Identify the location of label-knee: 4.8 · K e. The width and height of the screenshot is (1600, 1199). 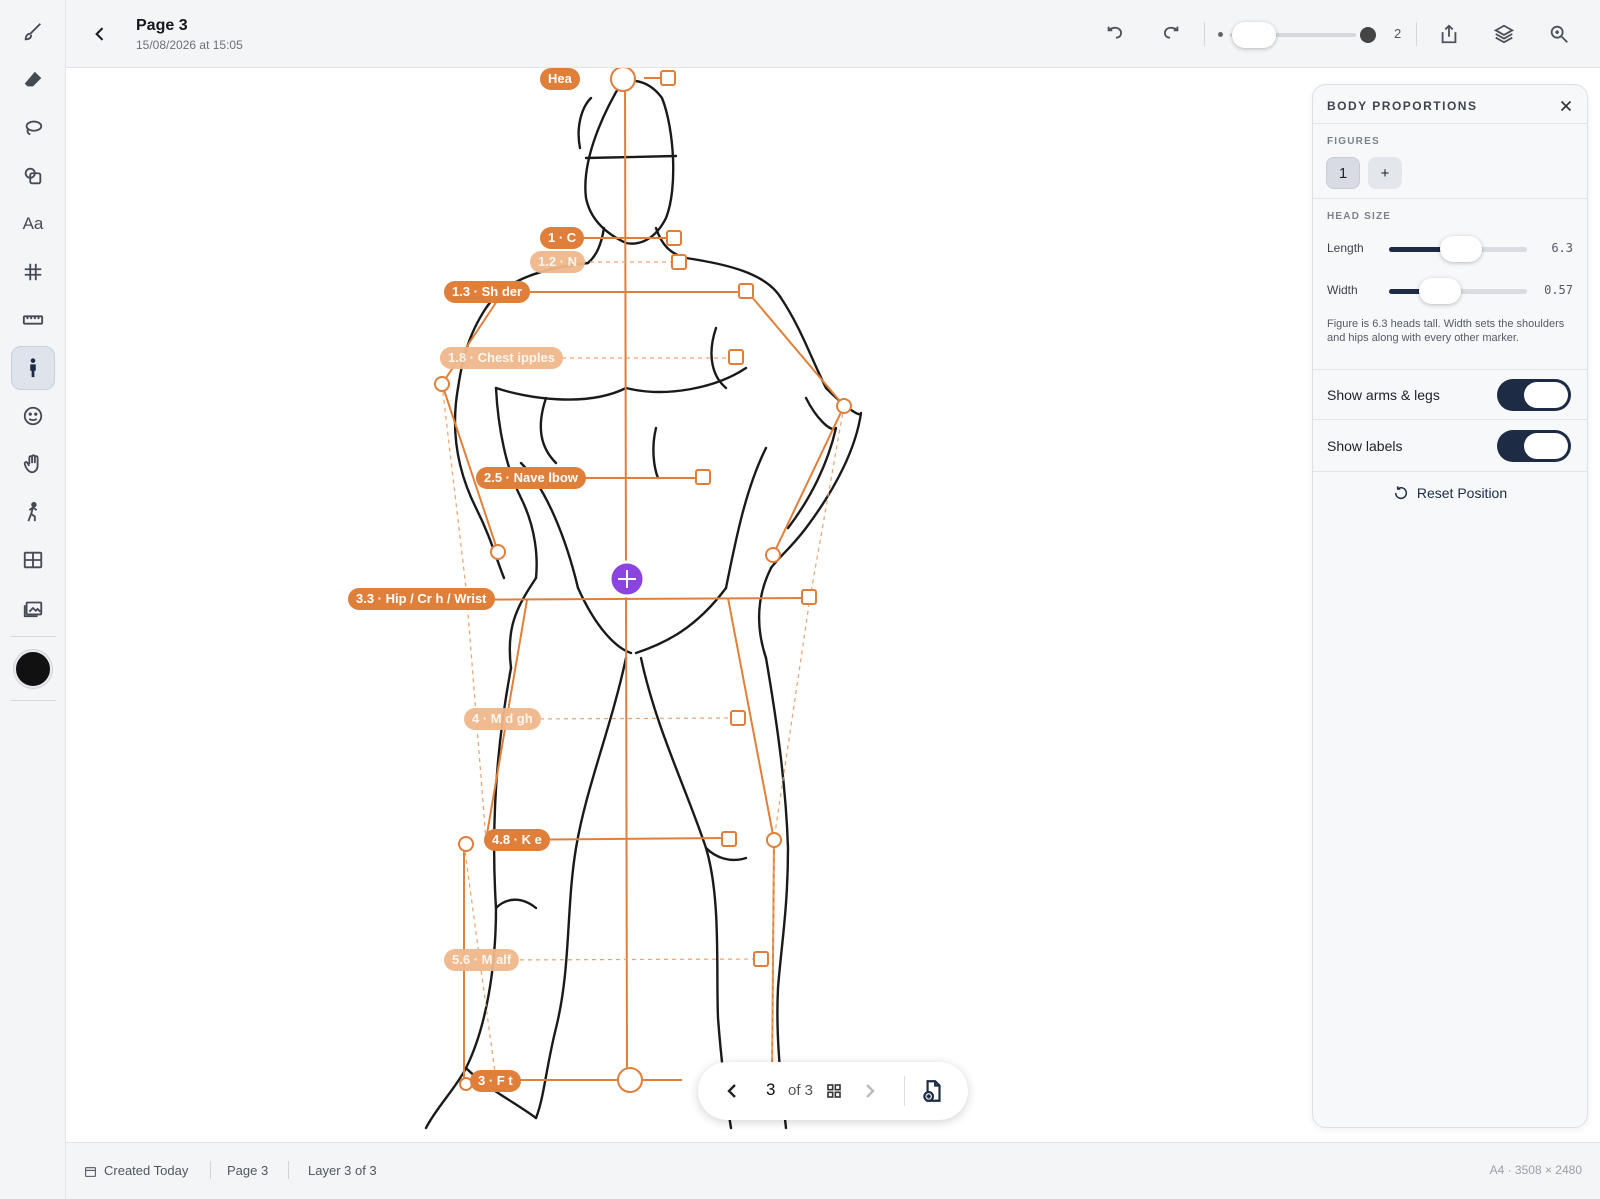
(517, 840).